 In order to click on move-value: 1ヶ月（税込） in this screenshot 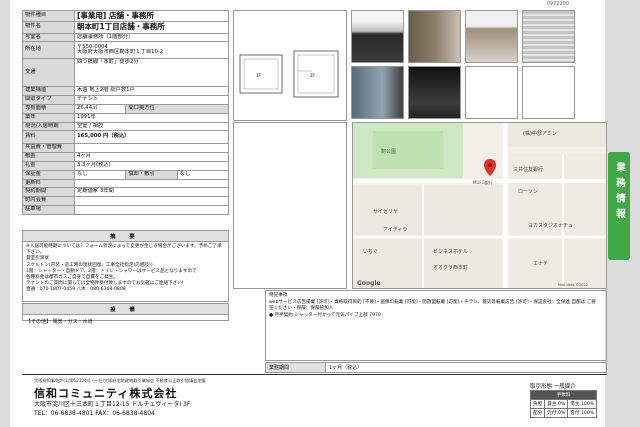, I will do `click(466, 367)`.